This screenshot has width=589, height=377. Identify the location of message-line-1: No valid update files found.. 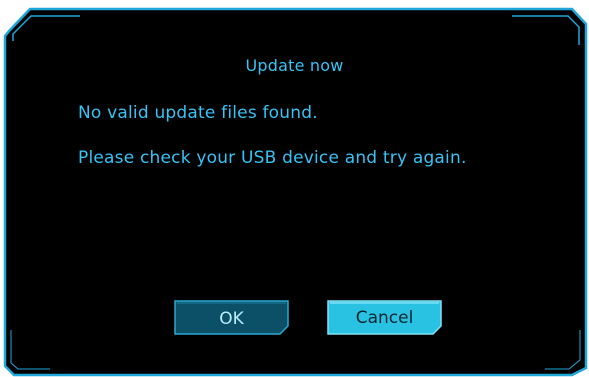
(198, 113).